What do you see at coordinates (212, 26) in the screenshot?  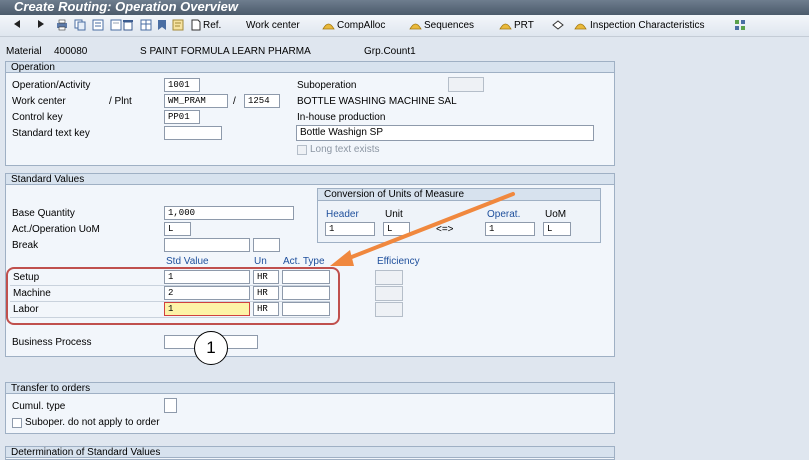 I see `reference-button: Ref.` at bounding box center [212, 26].